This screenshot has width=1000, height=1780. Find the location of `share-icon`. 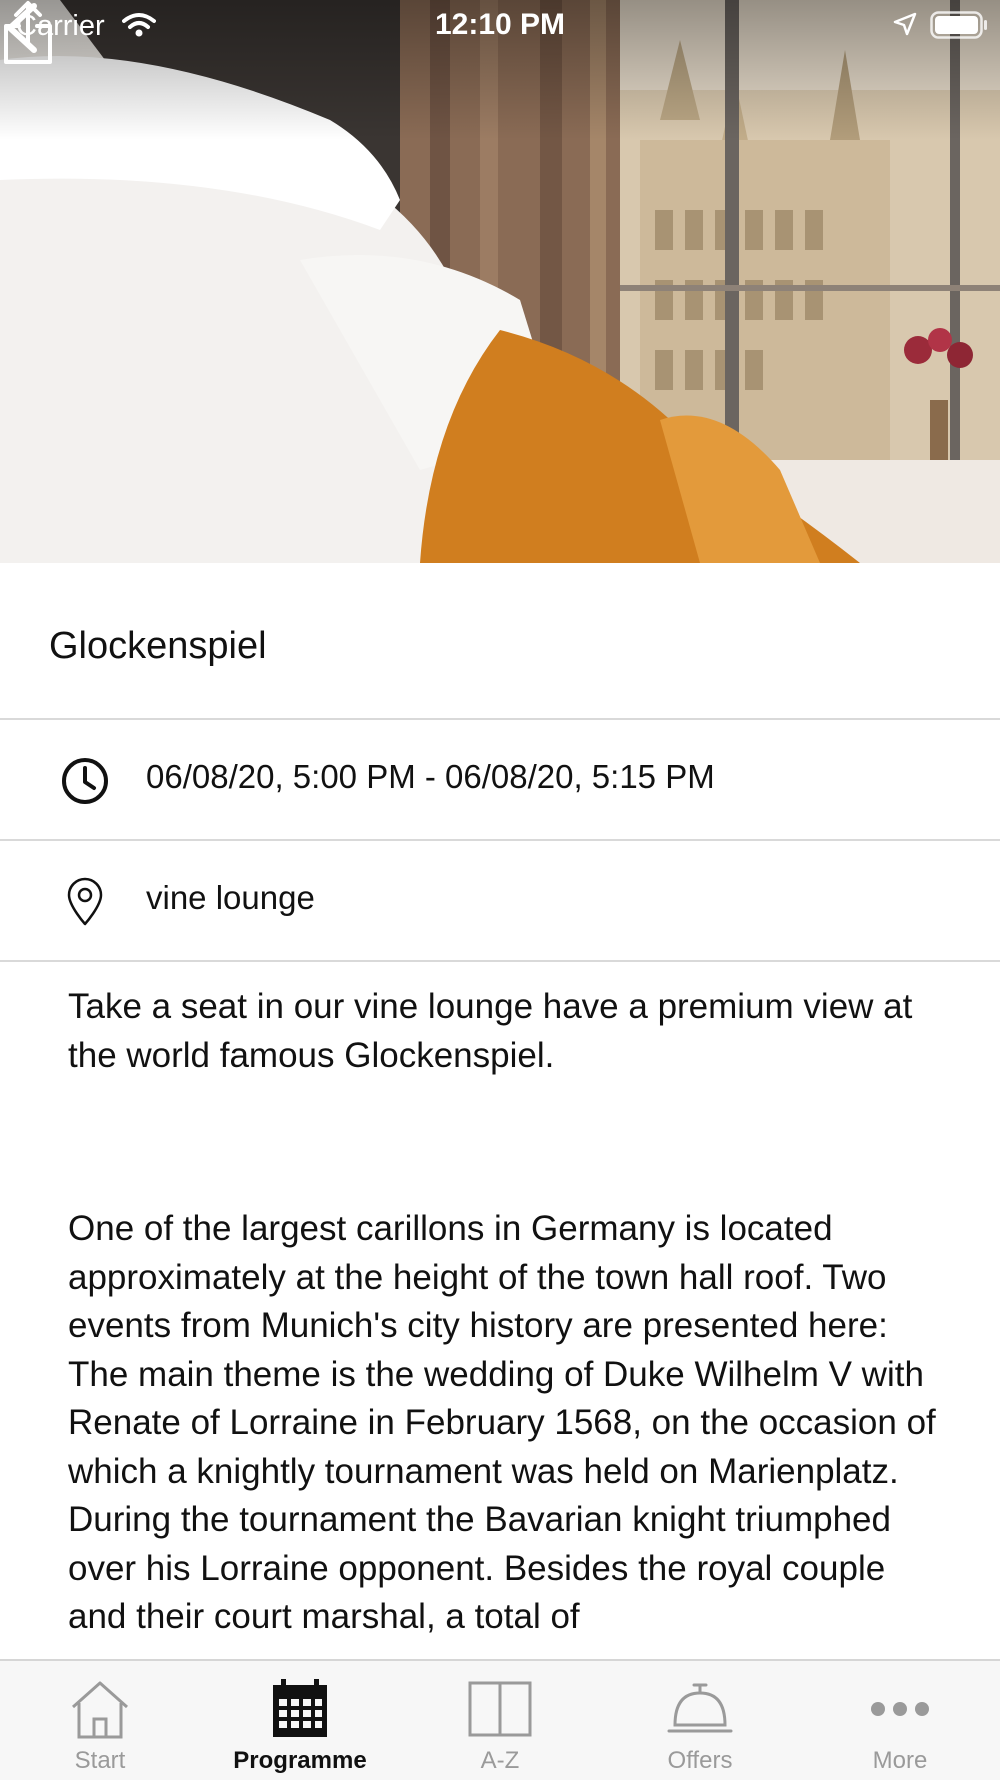

share-icon is located at coordinates (28, 32).